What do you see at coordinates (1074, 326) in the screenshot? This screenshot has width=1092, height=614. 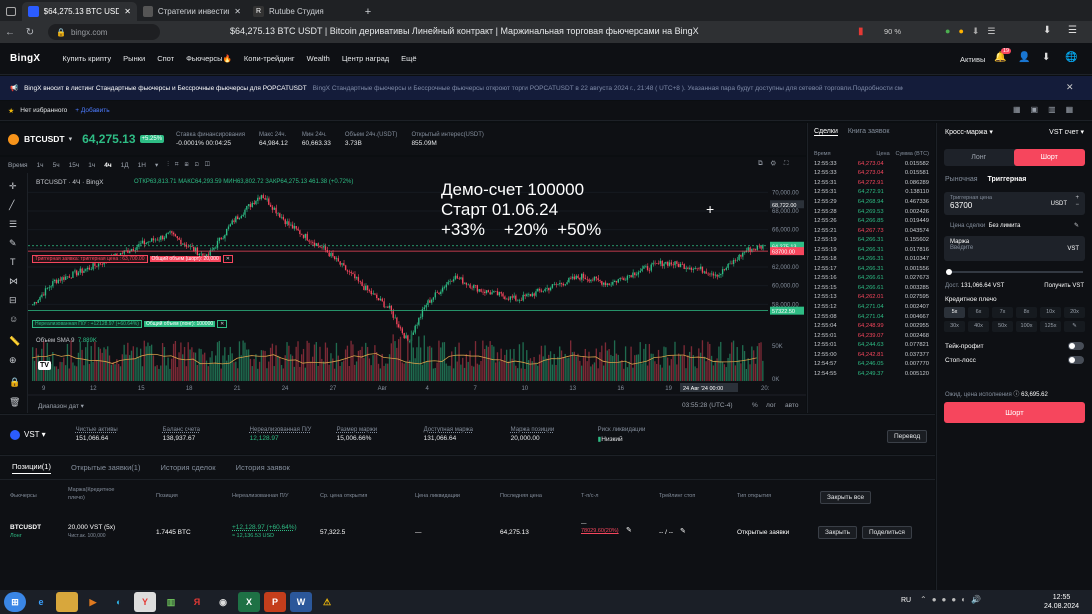 I see `leverage-option: ✎` at bounding box center [1074, 326].